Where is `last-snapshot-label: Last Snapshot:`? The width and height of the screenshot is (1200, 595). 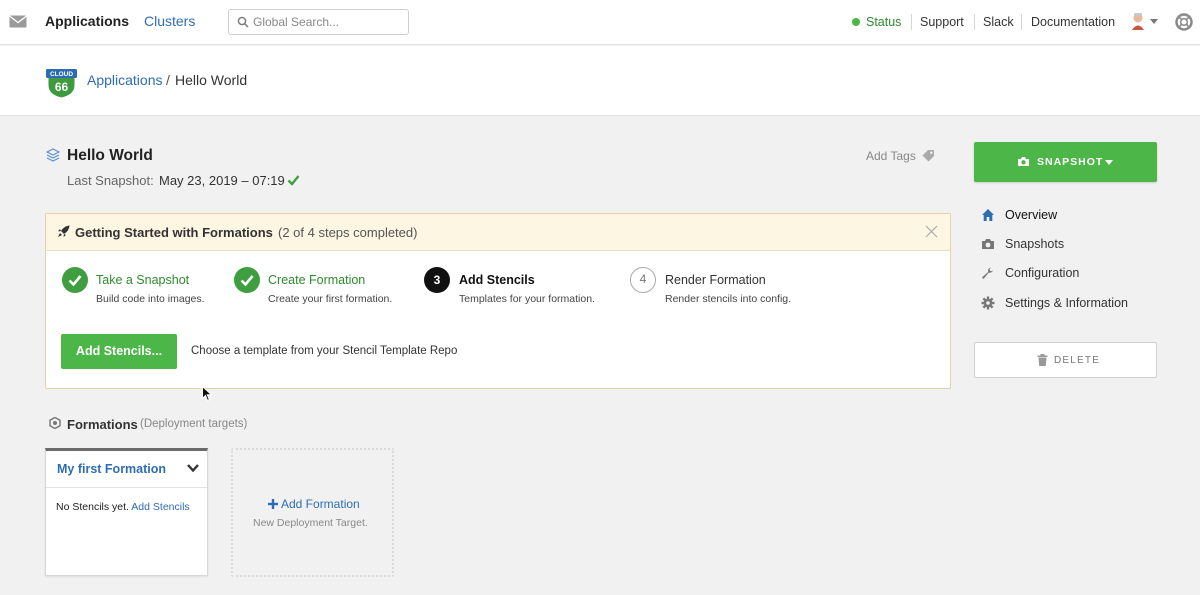
last-snapshot-label: Last Snapshot: is located at coordinates (110, 180).